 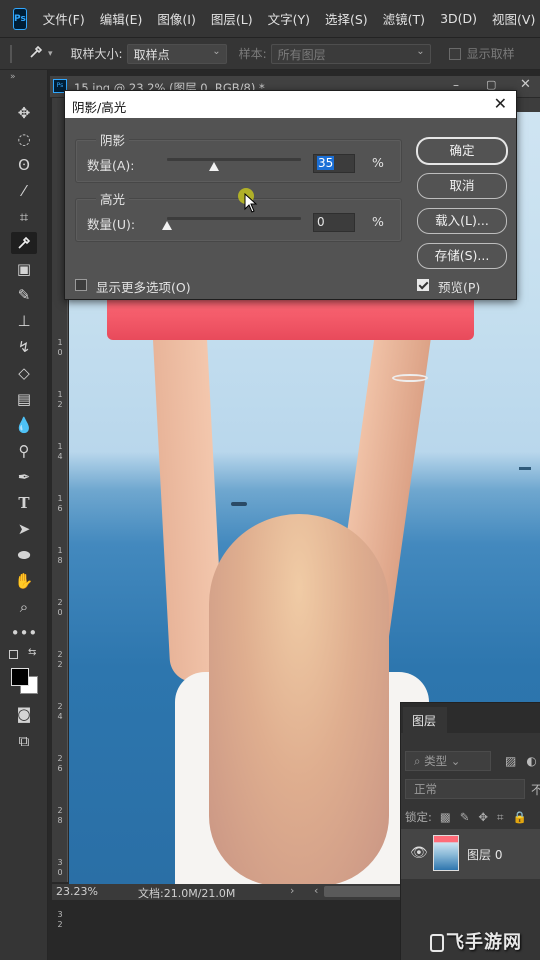 I want to click on lasso-tool-icon: ʘ, so click(x=24, y=165).